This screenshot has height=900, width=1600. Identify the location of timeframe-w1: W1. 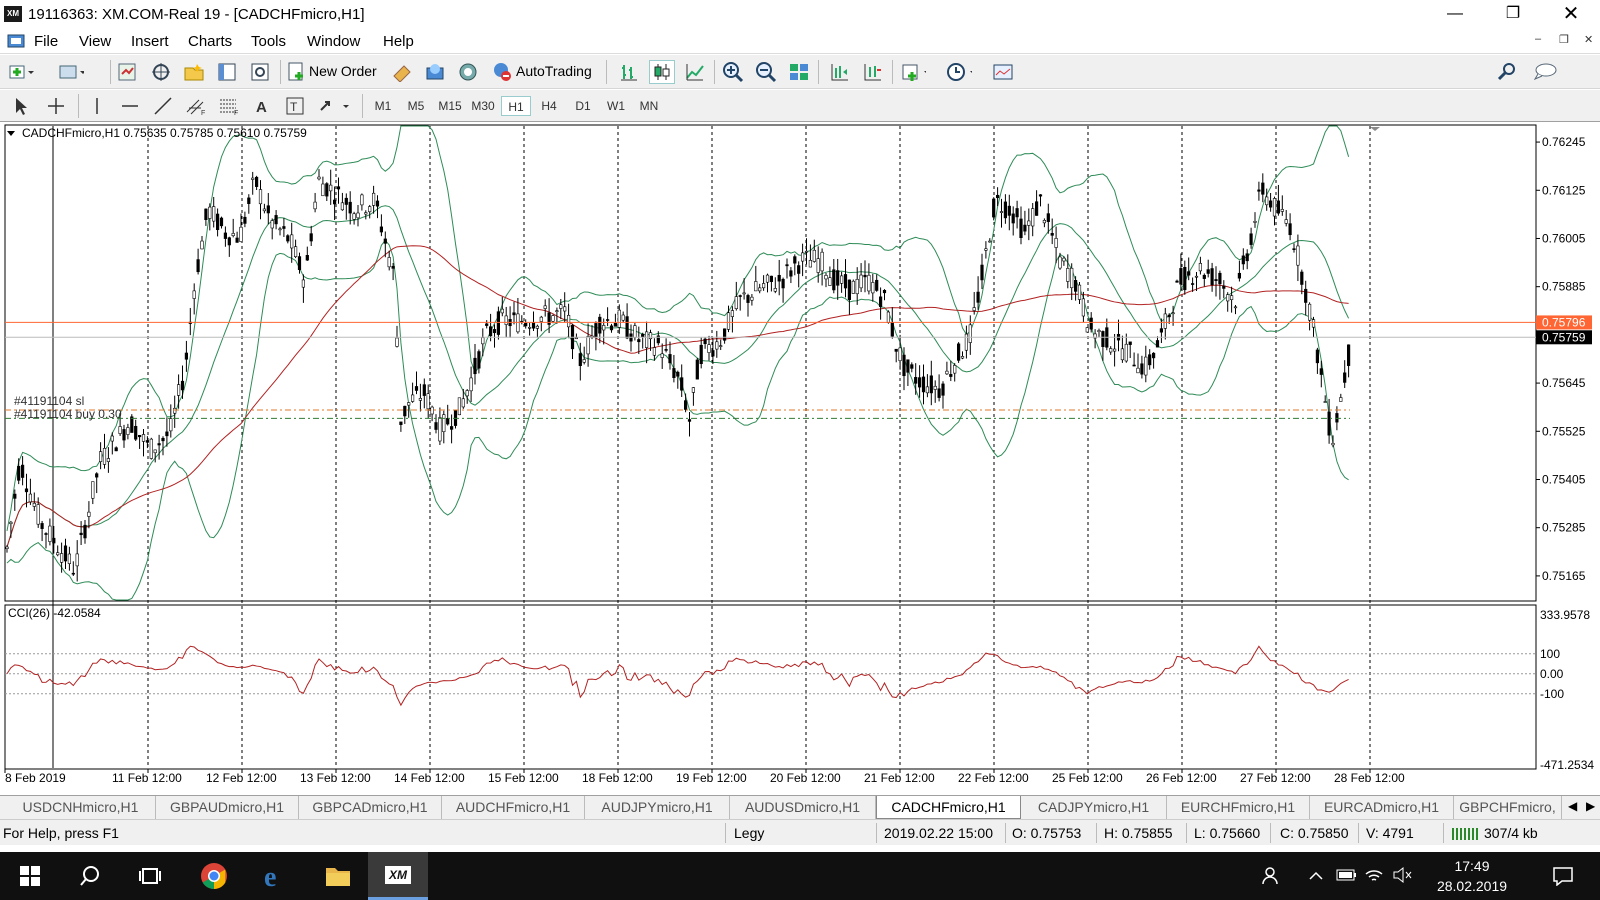
(616, 106).